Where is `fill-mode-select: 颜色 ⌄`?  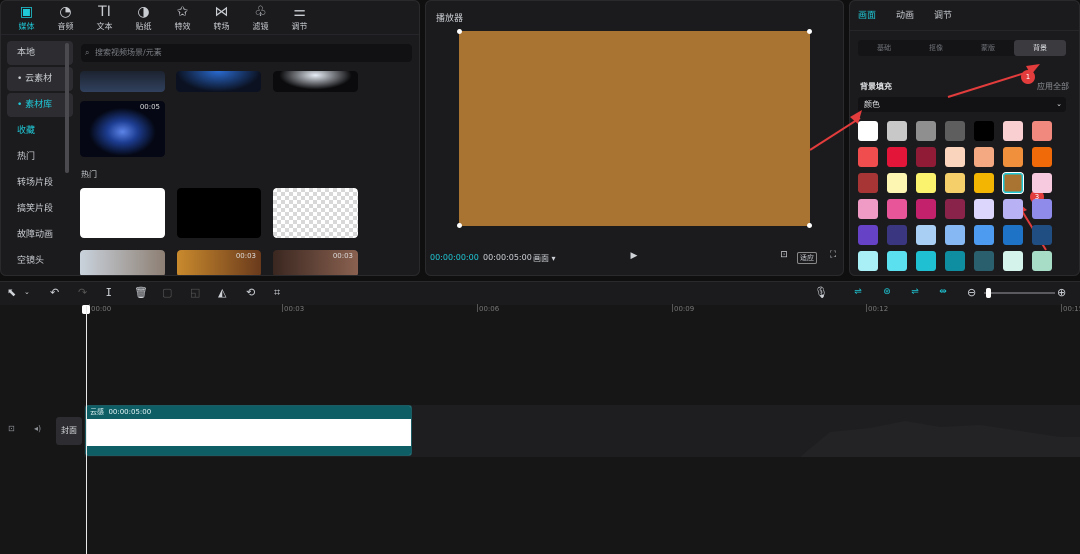
fill-mode-select: 颜色 ⌄ is located at coordinates (962, 104).